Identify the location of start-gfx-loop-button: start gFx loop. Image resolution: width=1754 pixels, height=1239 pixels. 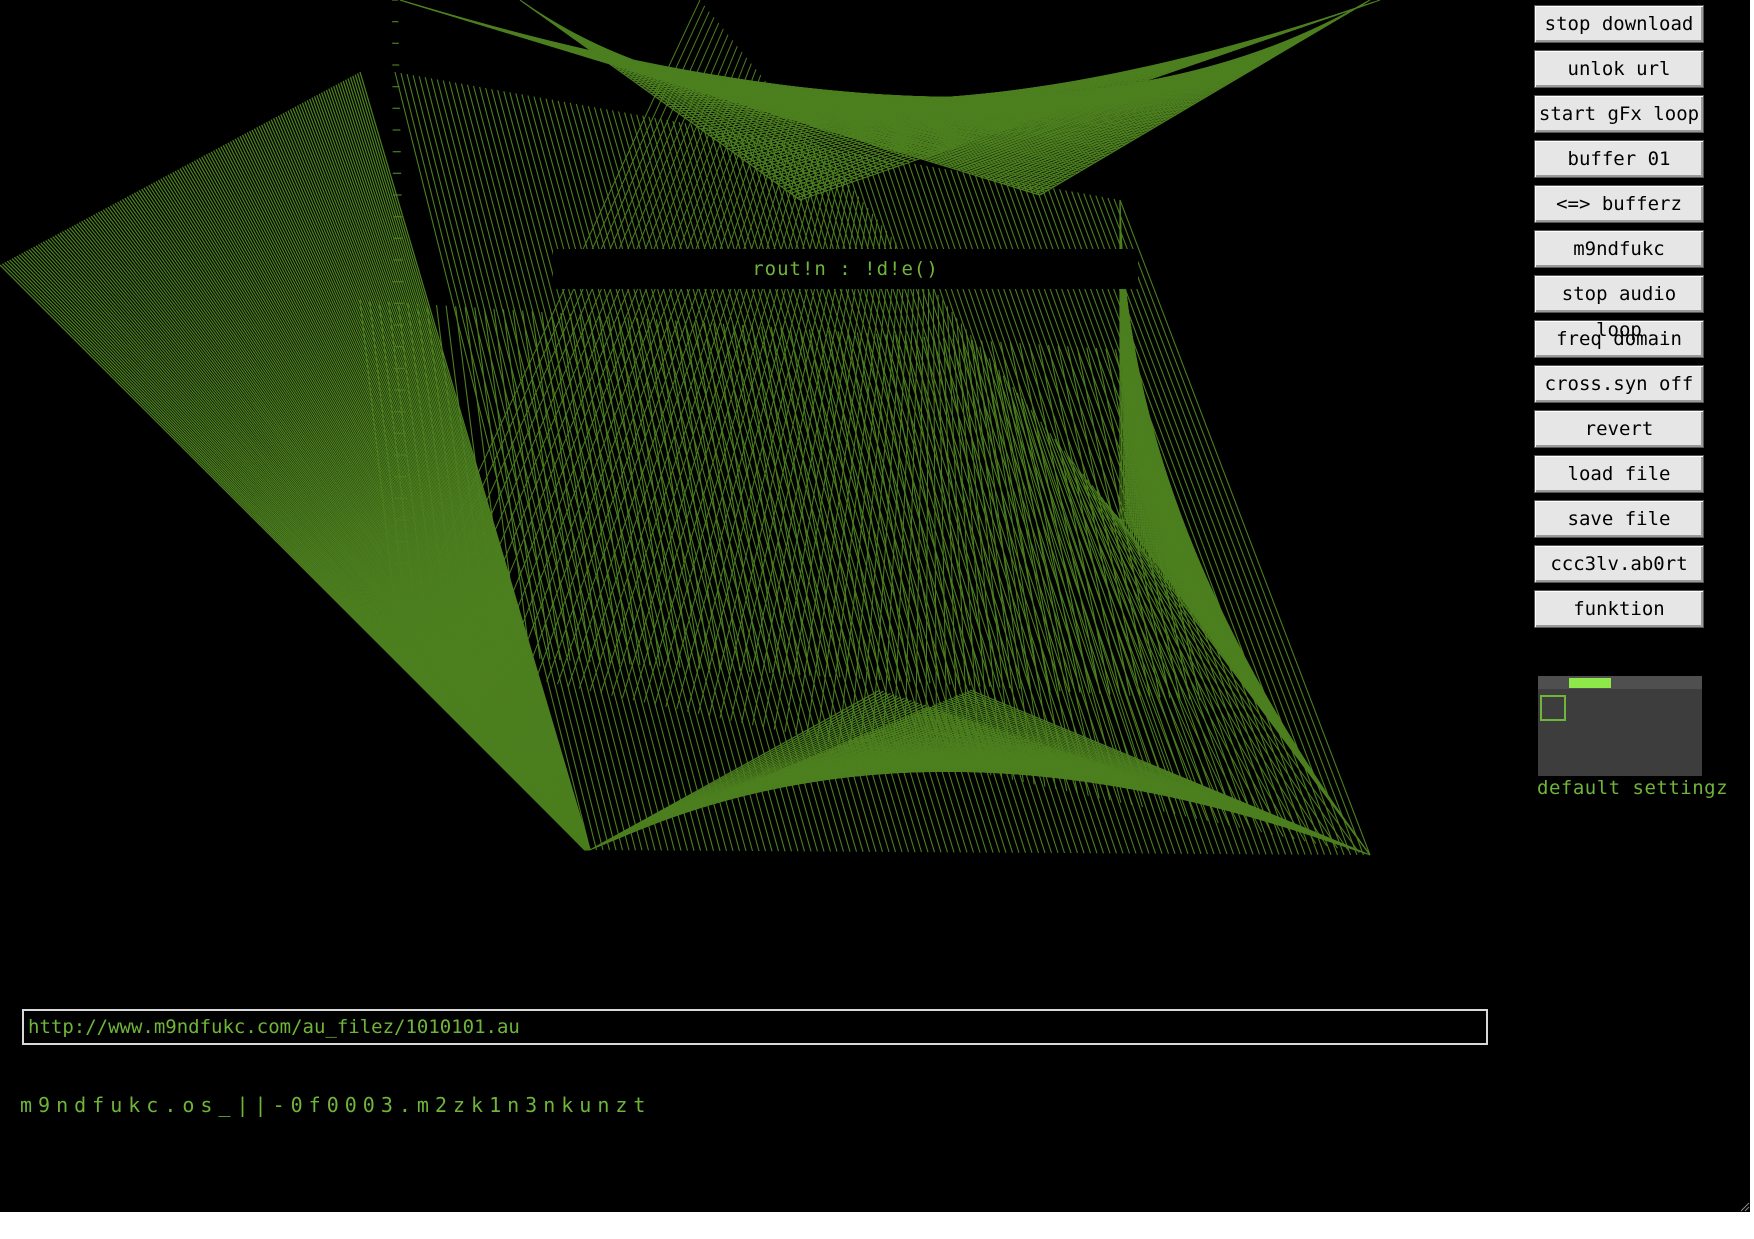
(1619, 114).